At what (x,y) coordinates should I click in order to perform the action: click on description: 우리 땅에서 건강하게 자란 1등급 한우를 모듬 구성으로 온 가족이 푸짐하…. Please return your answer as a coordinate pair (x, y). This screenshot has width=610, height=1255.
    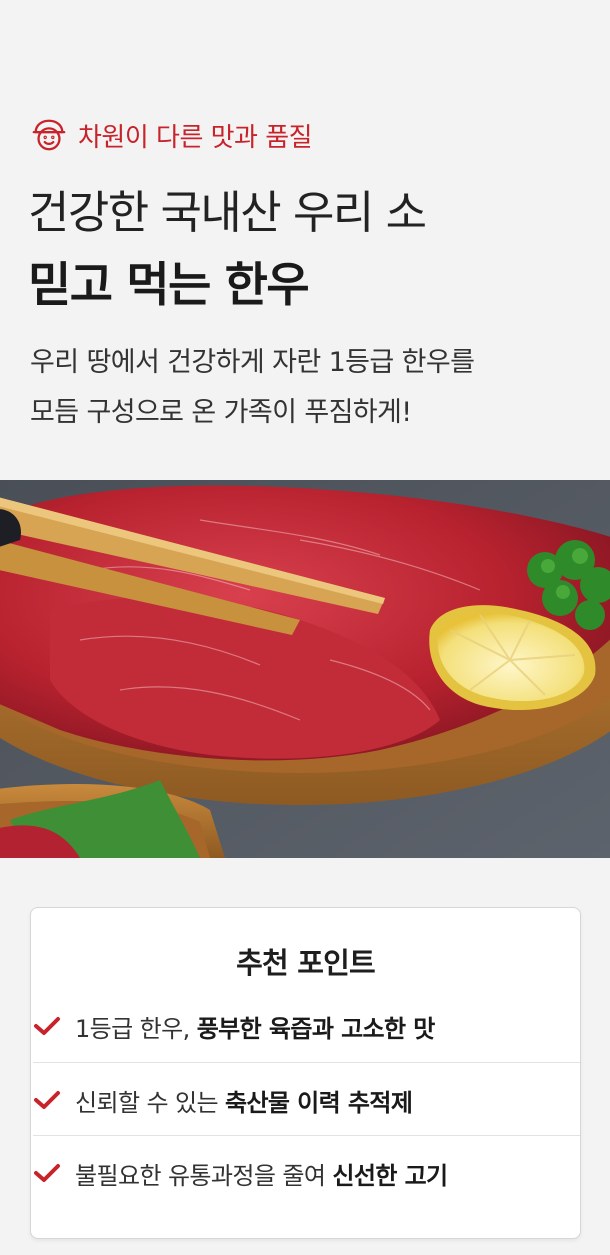
    Looking at the image, I should click on (252, 388).